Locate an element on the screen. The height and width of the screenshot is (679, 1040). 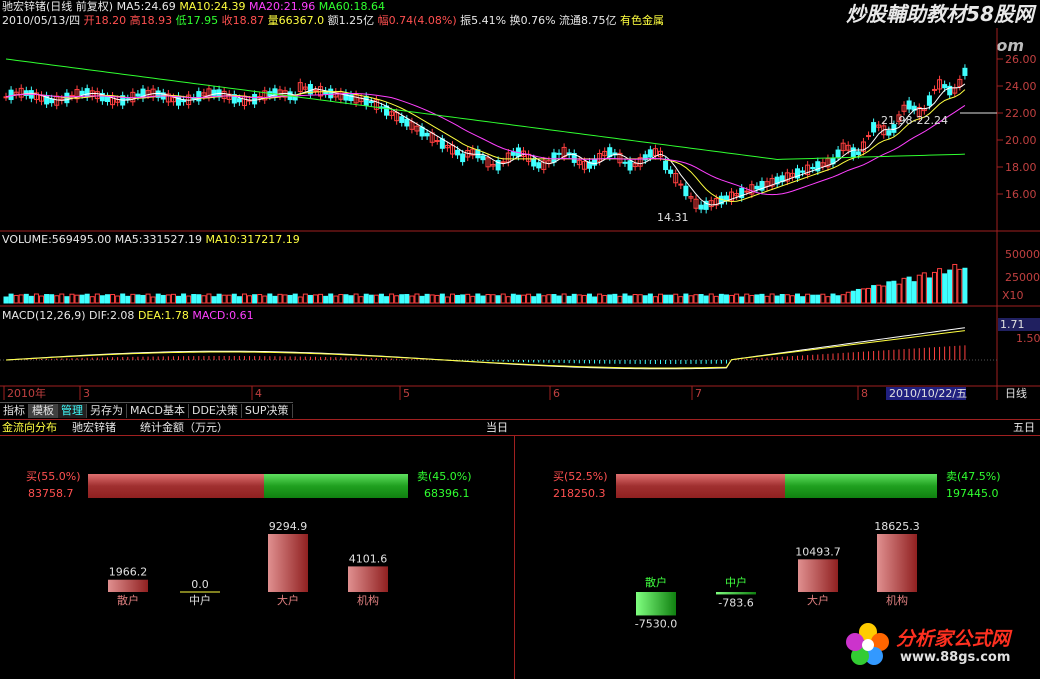
price-axis-label: 26.00 is located at coordinates (1021, 59).